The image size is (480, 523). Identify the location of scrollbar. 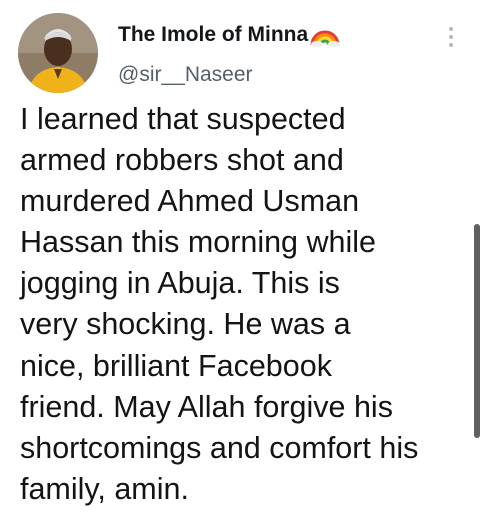
(477, 331).